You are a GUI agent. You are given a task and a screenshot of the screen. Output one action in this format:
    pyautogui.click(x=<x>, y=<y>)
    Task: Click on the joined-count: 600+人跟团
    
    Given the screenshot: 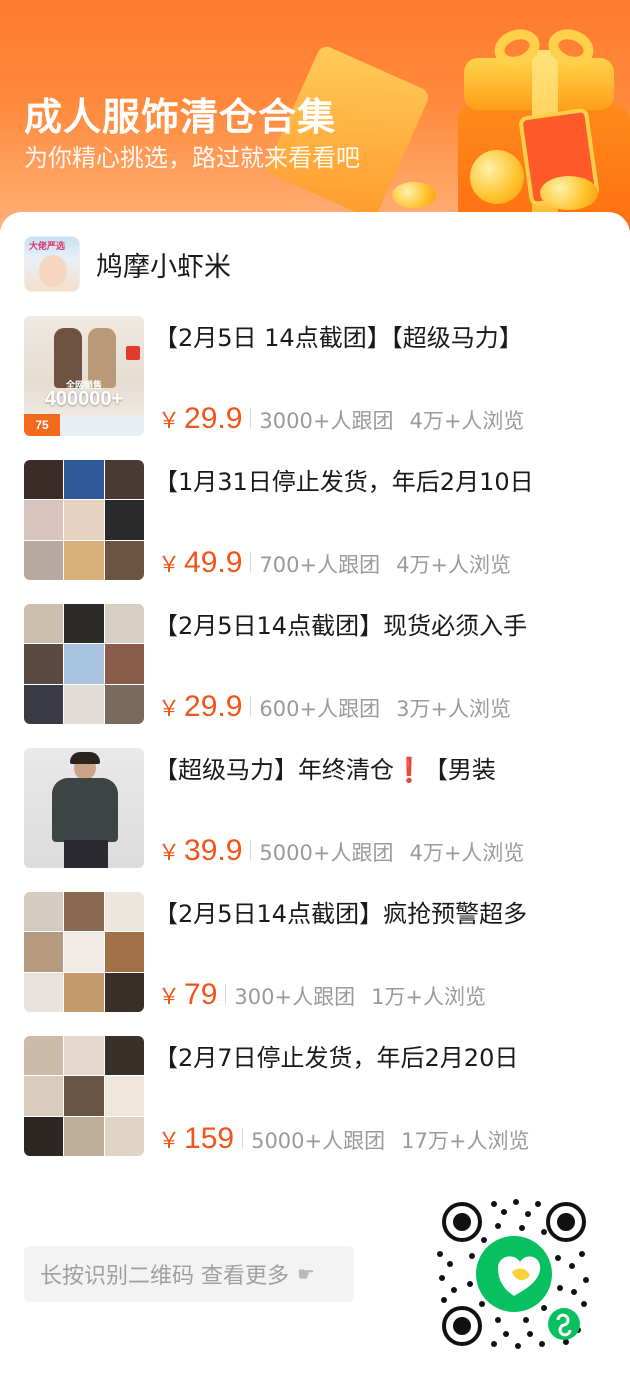 What is the action you would take?
    pyautogui.click(x=320, y=709)
    